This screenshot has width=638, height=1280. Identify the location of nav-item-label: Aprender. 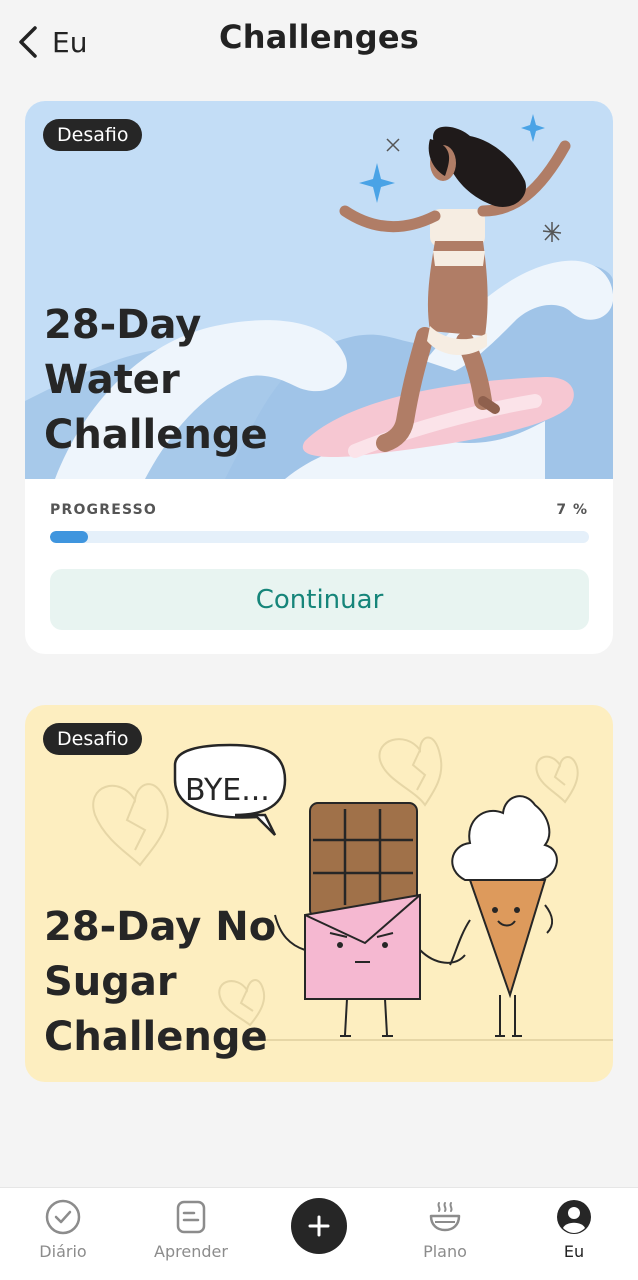
(191, 1251).